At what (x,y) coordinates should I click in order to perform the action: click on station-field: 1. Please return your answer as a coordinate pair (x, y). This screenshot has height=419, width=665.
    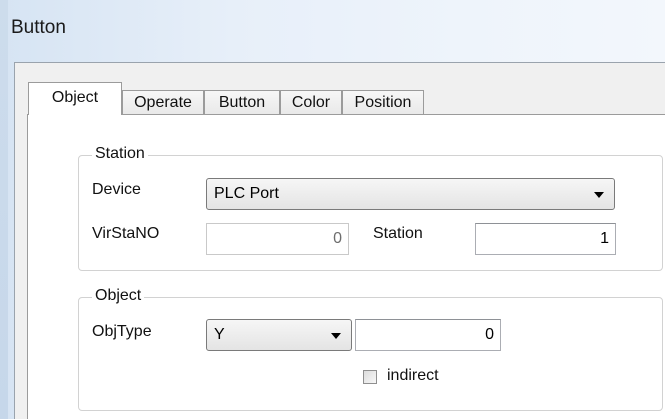
    Looking at the image, I should click on (545, 239).